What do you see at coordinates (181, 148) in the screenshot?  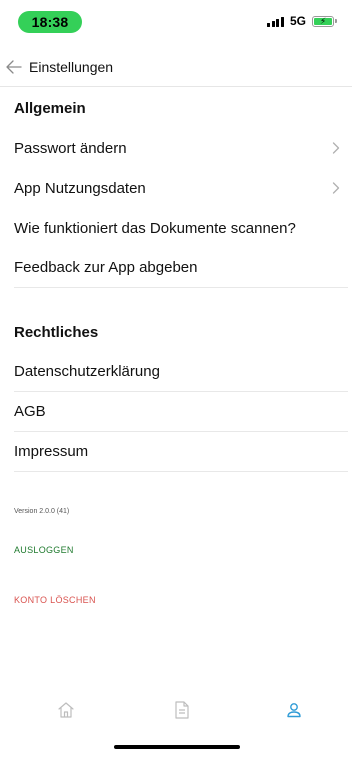 I see `change-password-item: Passwort ändern` at bounding box center [181, 148].